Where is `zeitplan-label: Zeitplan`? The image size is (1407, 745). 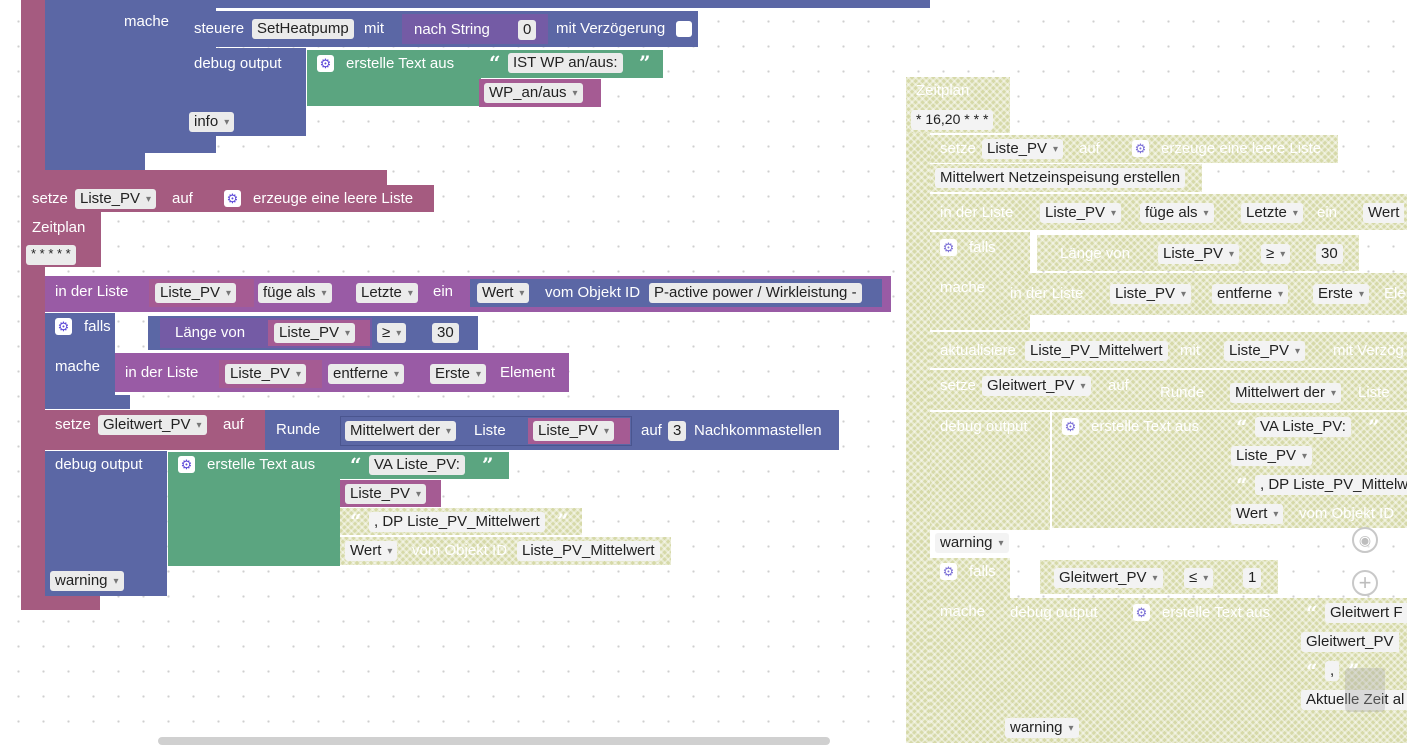 zeitplan-label: Zeitplan is located at coordinates (59, 227).